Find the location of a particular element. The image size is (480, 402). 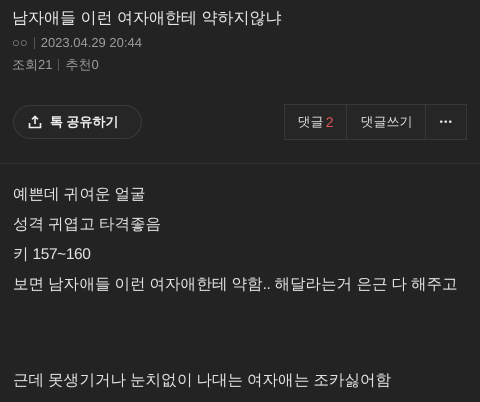

body-text: 보면 남자애들 이런 여자애한테 약함.. 해달라는거 은근 다 해주고 is located at coordinates (235, 285).